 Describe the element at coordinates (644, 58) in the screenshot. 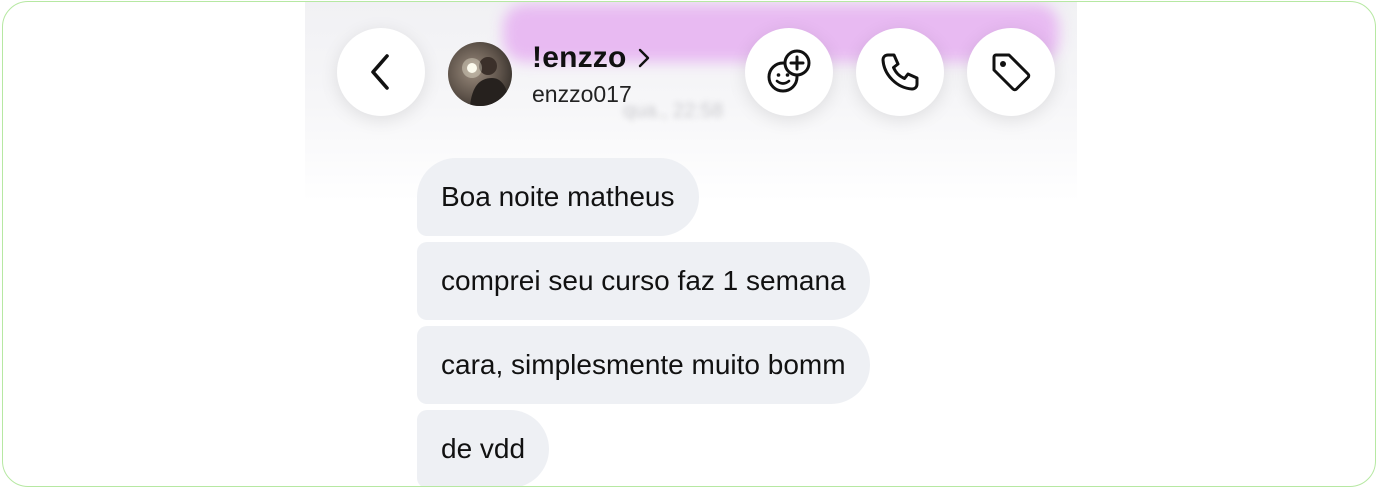

I see `chevron-right-icon` at that location.